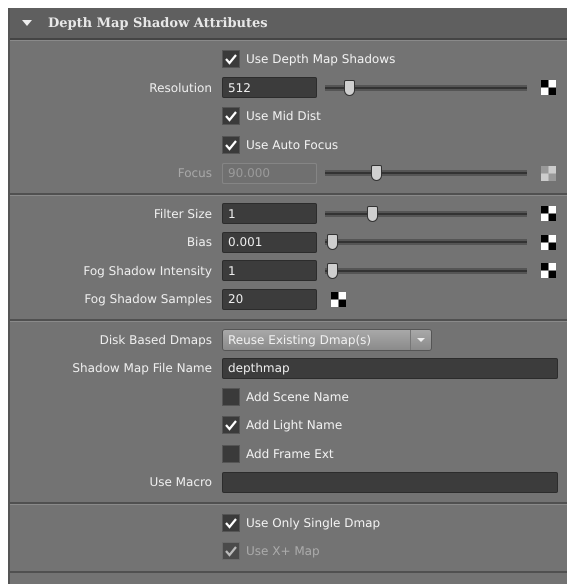  I want to click on checkbox-label: Add Light Name, so click(294, 425).